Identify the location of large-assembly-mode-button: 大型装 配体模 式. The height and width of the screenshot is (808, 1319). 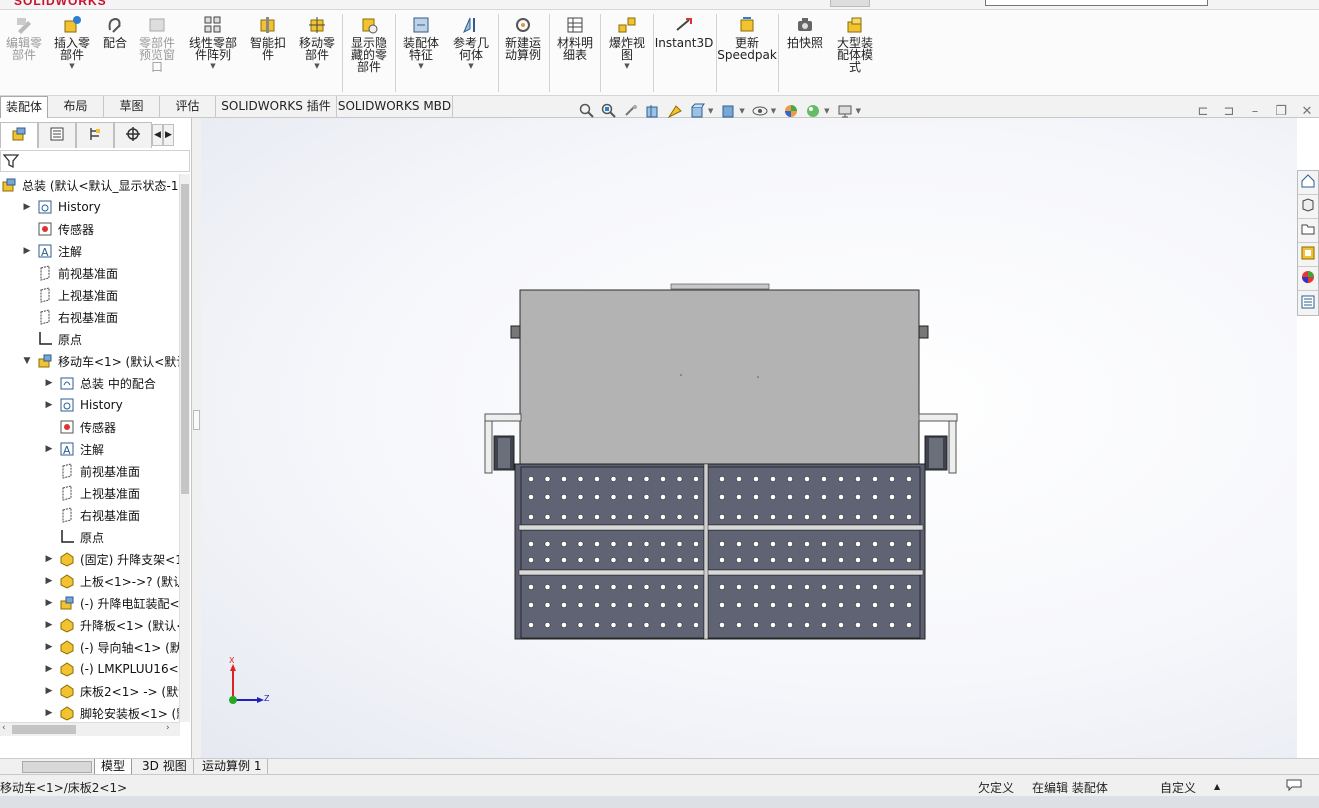
(855, 43).